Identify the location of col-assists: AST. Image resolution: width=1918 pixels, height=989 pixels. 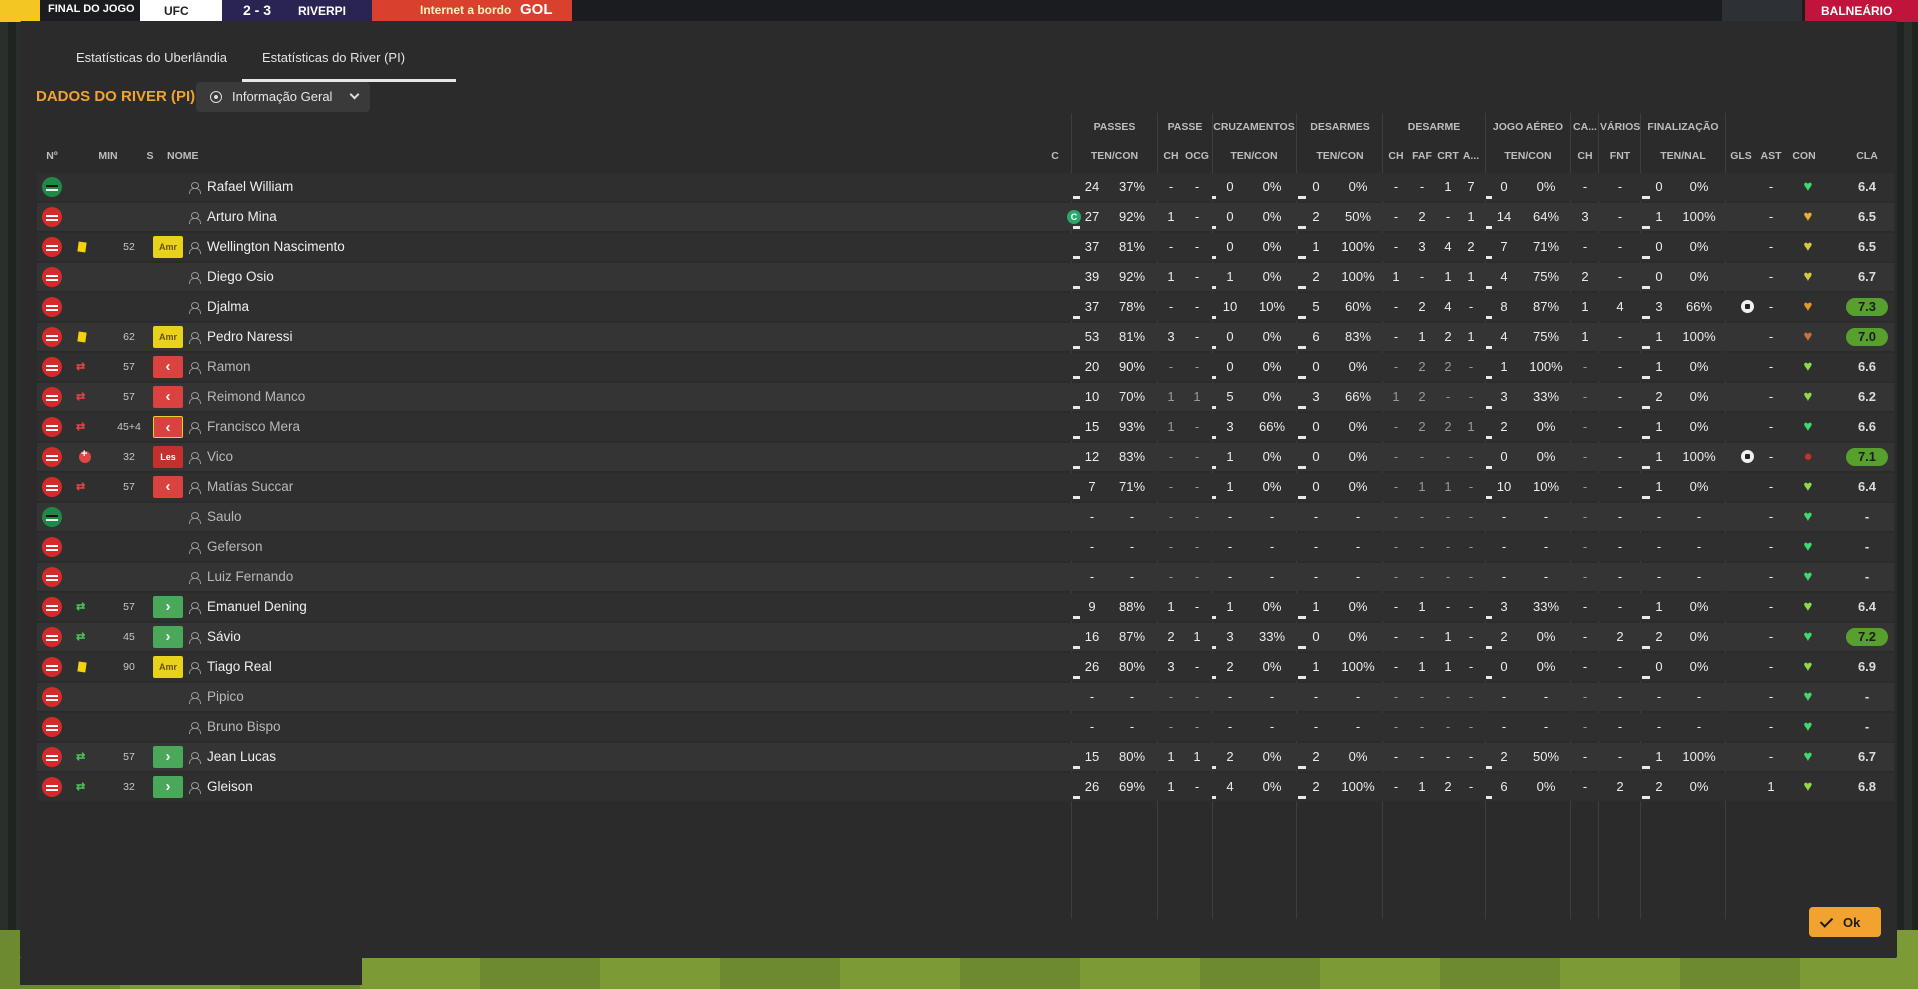
(1771, 156).